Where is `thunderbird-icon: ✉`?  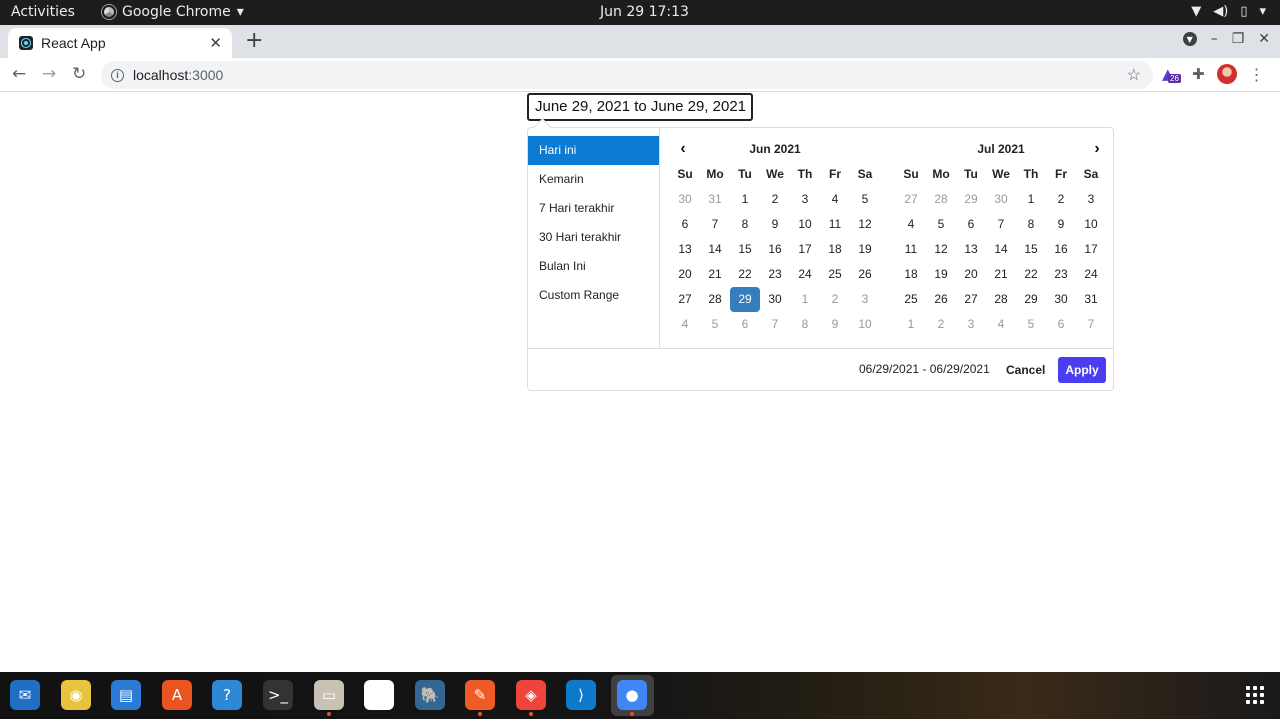 thunderbird-icon: ✉ is located at coordinates (25, 695).